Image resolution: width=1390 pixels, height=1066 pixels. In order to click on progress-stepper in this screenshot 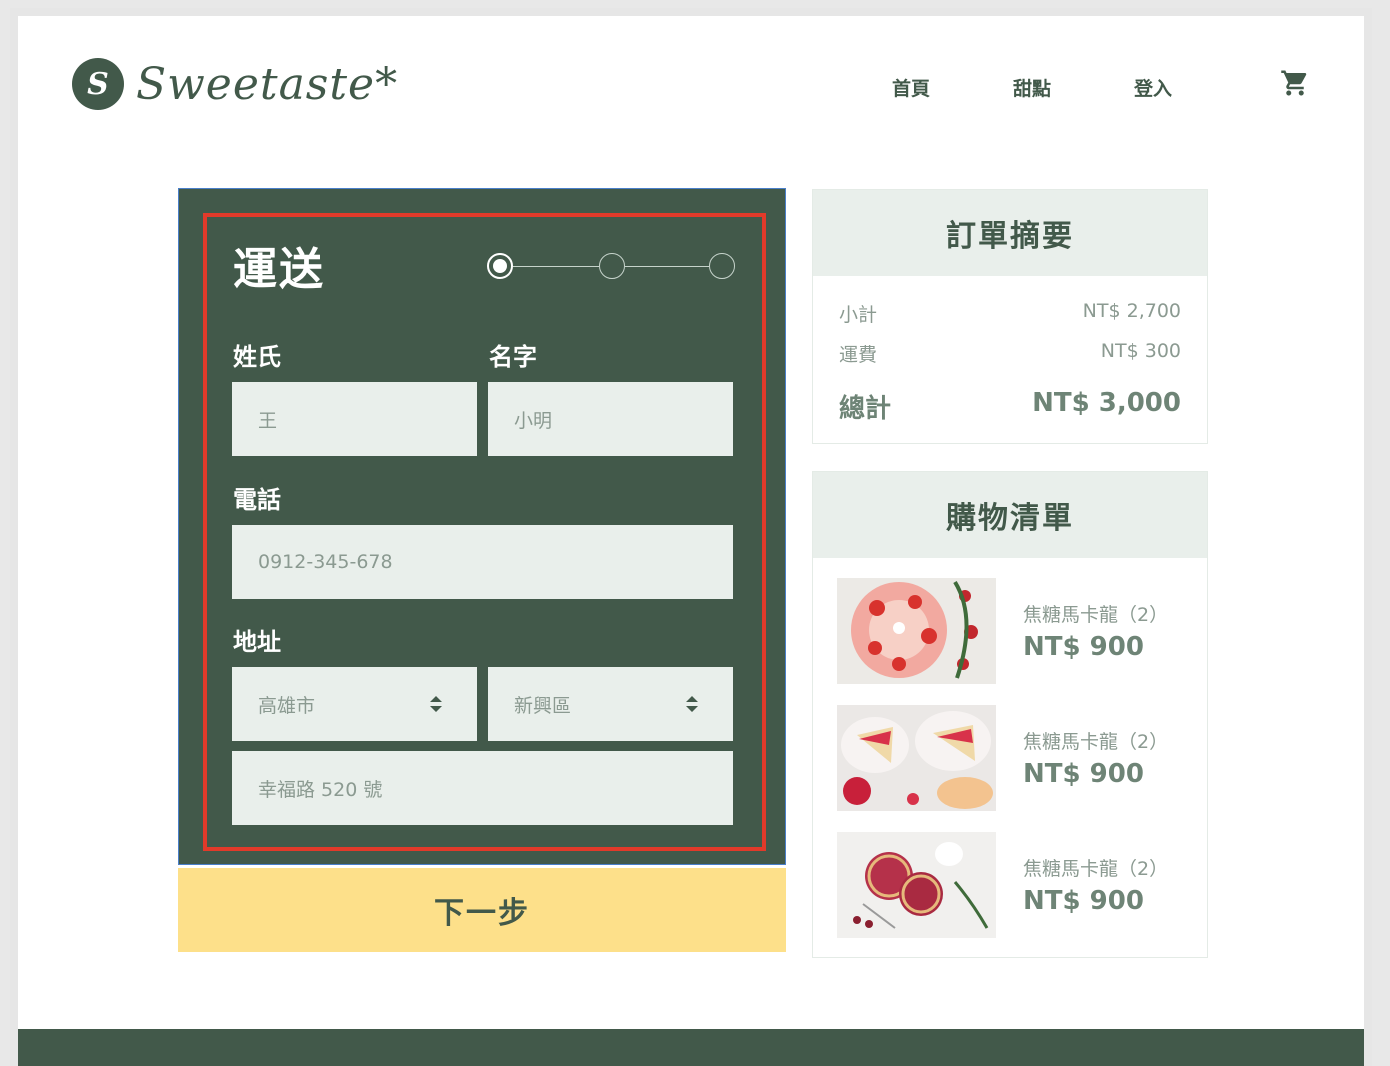, I will do `click(611, 267)`.